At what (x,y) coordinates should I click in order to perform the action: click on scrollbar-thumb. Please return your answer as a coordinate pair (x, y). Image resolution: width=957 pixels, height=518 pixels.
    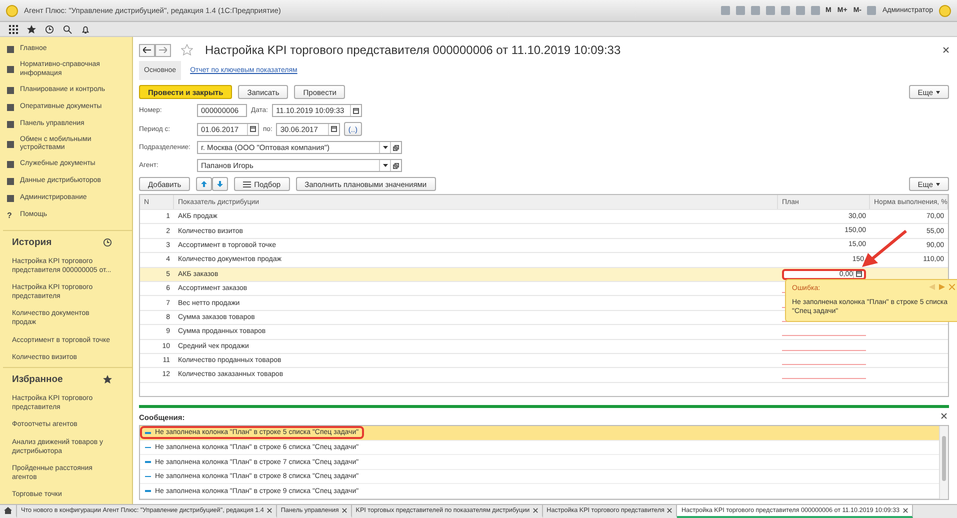
    Looking at the image, I should click on (944, 459).